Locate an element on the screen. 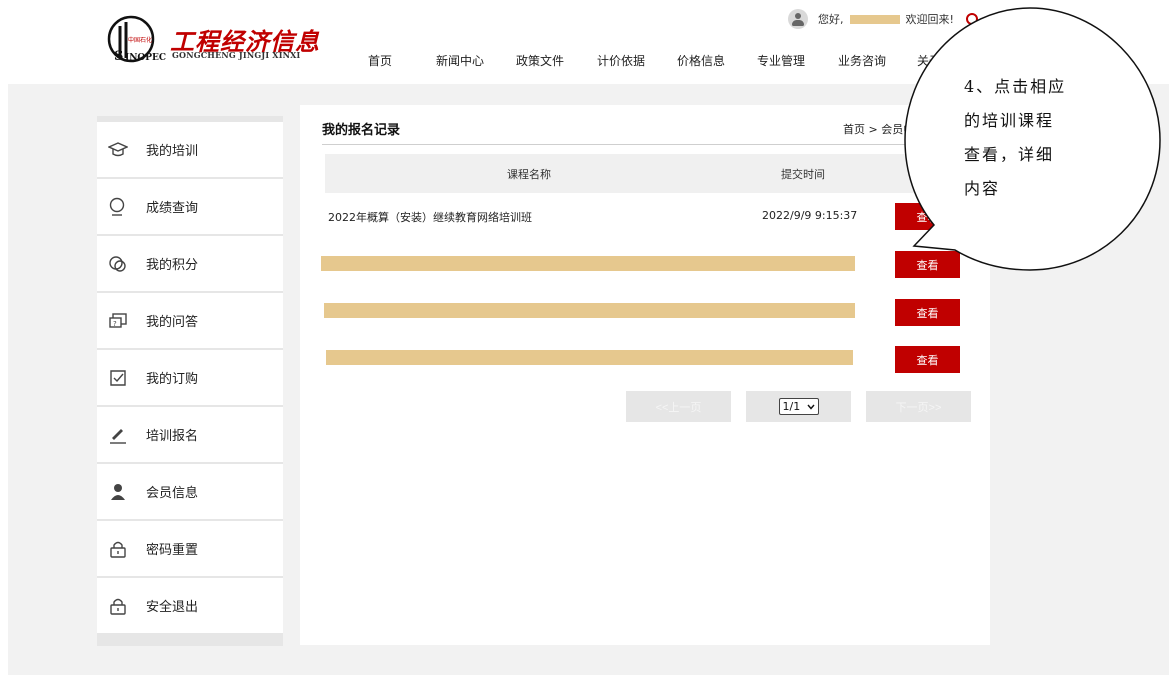 This screenshot has height=675, width=1169. sidebar-item-training-signup: 培训报名 is located at coordinates (190, 434).